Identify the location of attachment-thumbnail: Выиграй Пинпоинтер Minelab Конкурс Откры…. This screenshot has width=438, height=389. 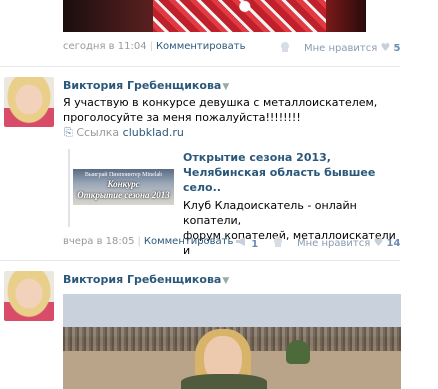
(123, 187).